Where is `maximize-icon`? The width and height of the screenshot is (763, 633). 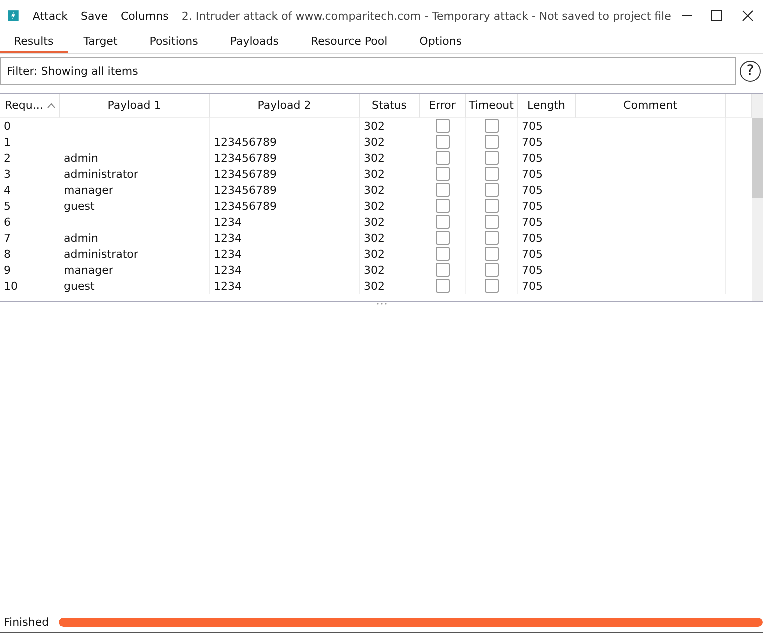 maximize-icon is located at coordinates (717, 16).